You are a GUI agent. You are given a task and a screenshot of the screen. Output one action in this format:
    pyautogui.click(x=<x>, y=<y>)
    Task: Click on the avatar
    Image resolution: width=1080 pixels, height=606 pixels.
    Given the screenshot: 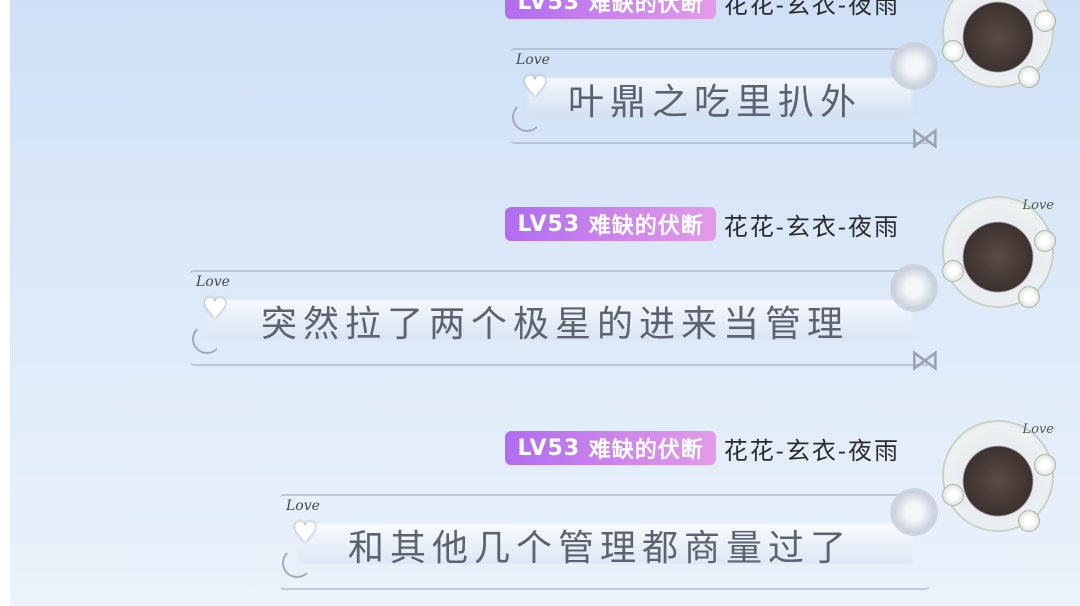 What is the action you would take?
    pyautogui.click(x=998, y=47)
    